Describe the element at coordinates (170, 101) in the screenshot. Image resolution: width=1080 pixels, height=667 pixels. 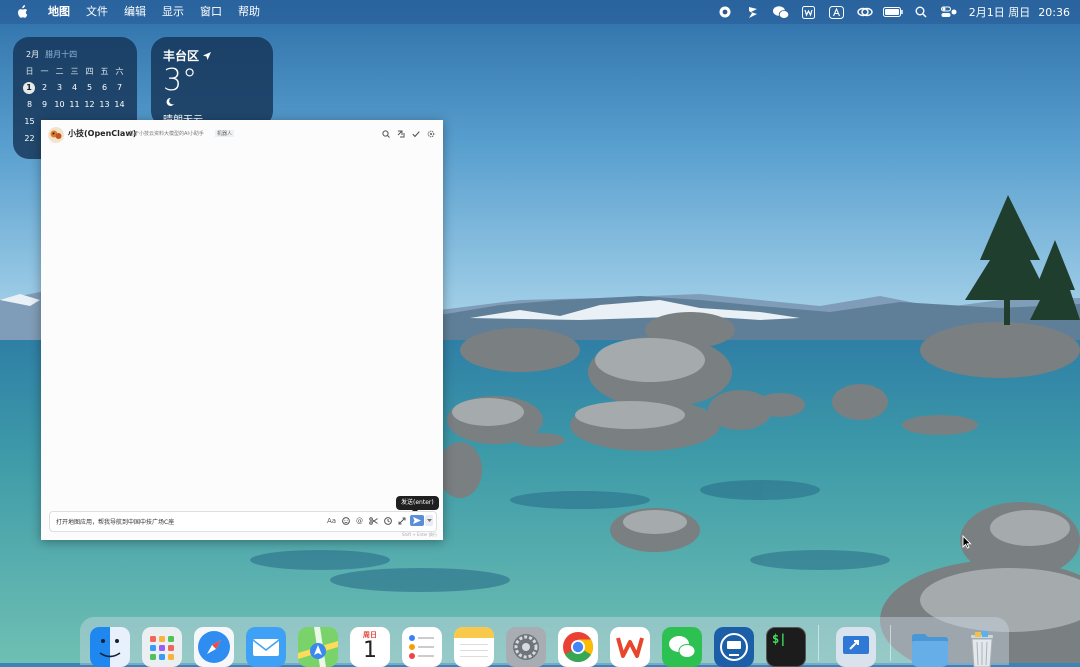
I see `moon-icon` at that location.